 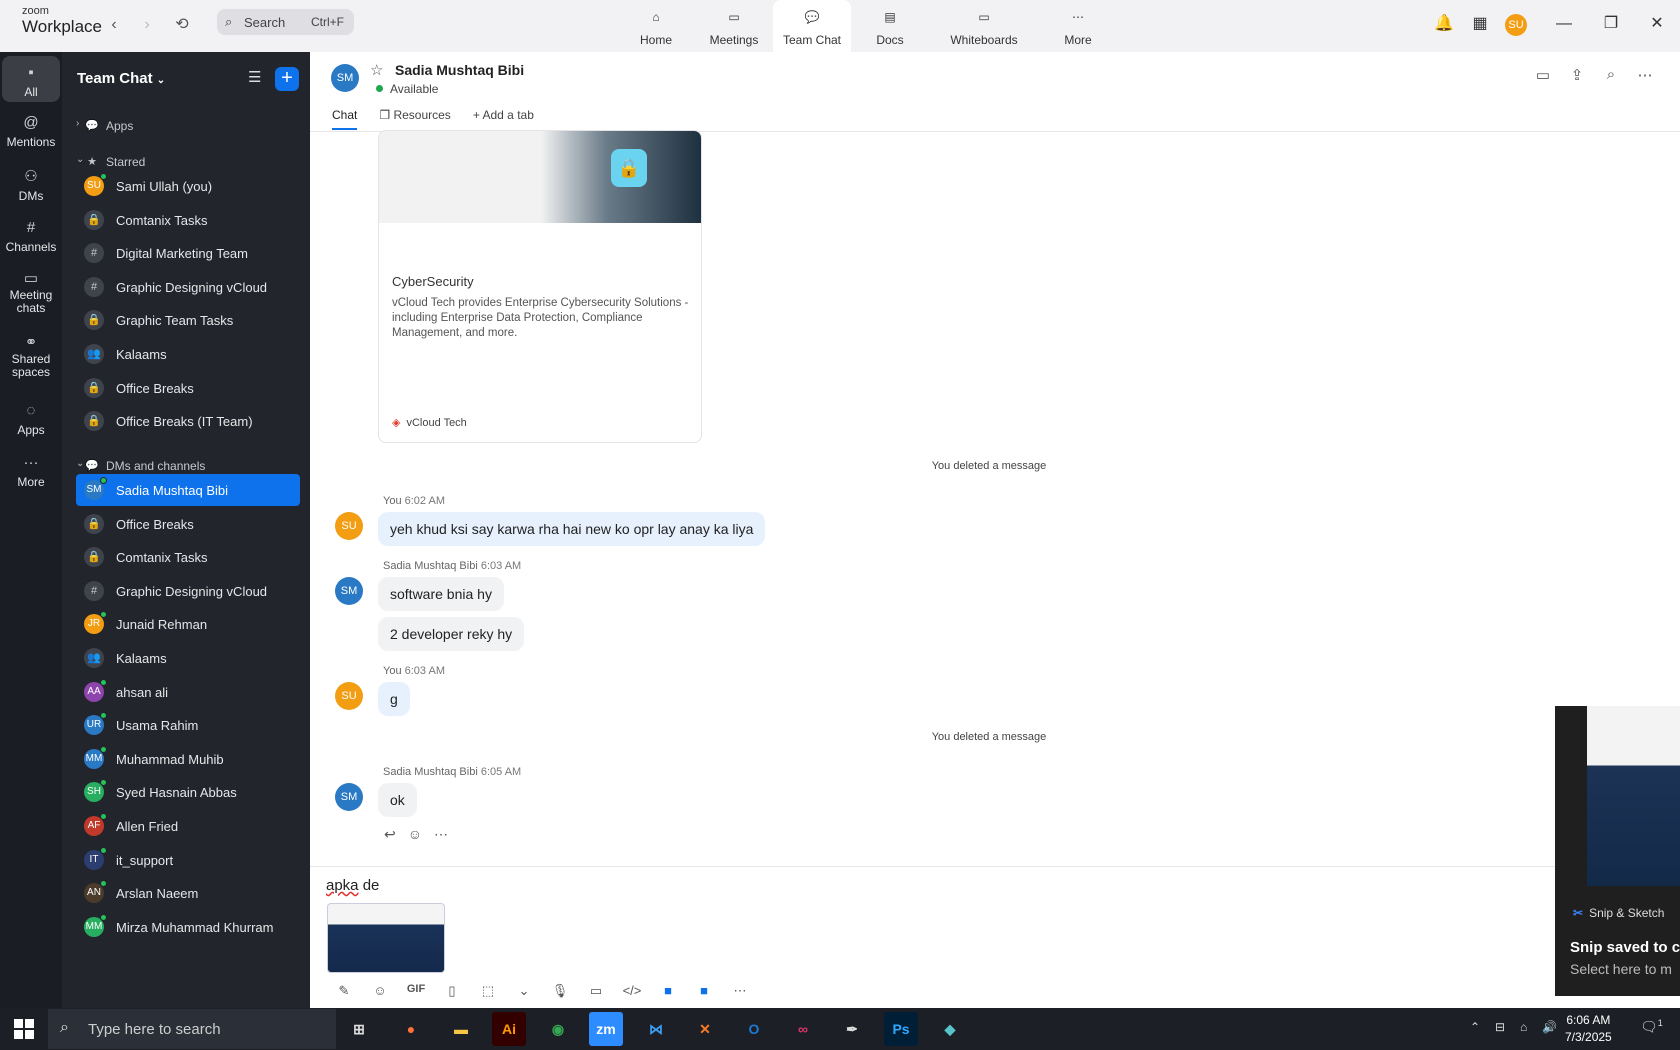 I want to click on sidebar-item: SU Sami Ullah (you), so click(x=188, y=186).